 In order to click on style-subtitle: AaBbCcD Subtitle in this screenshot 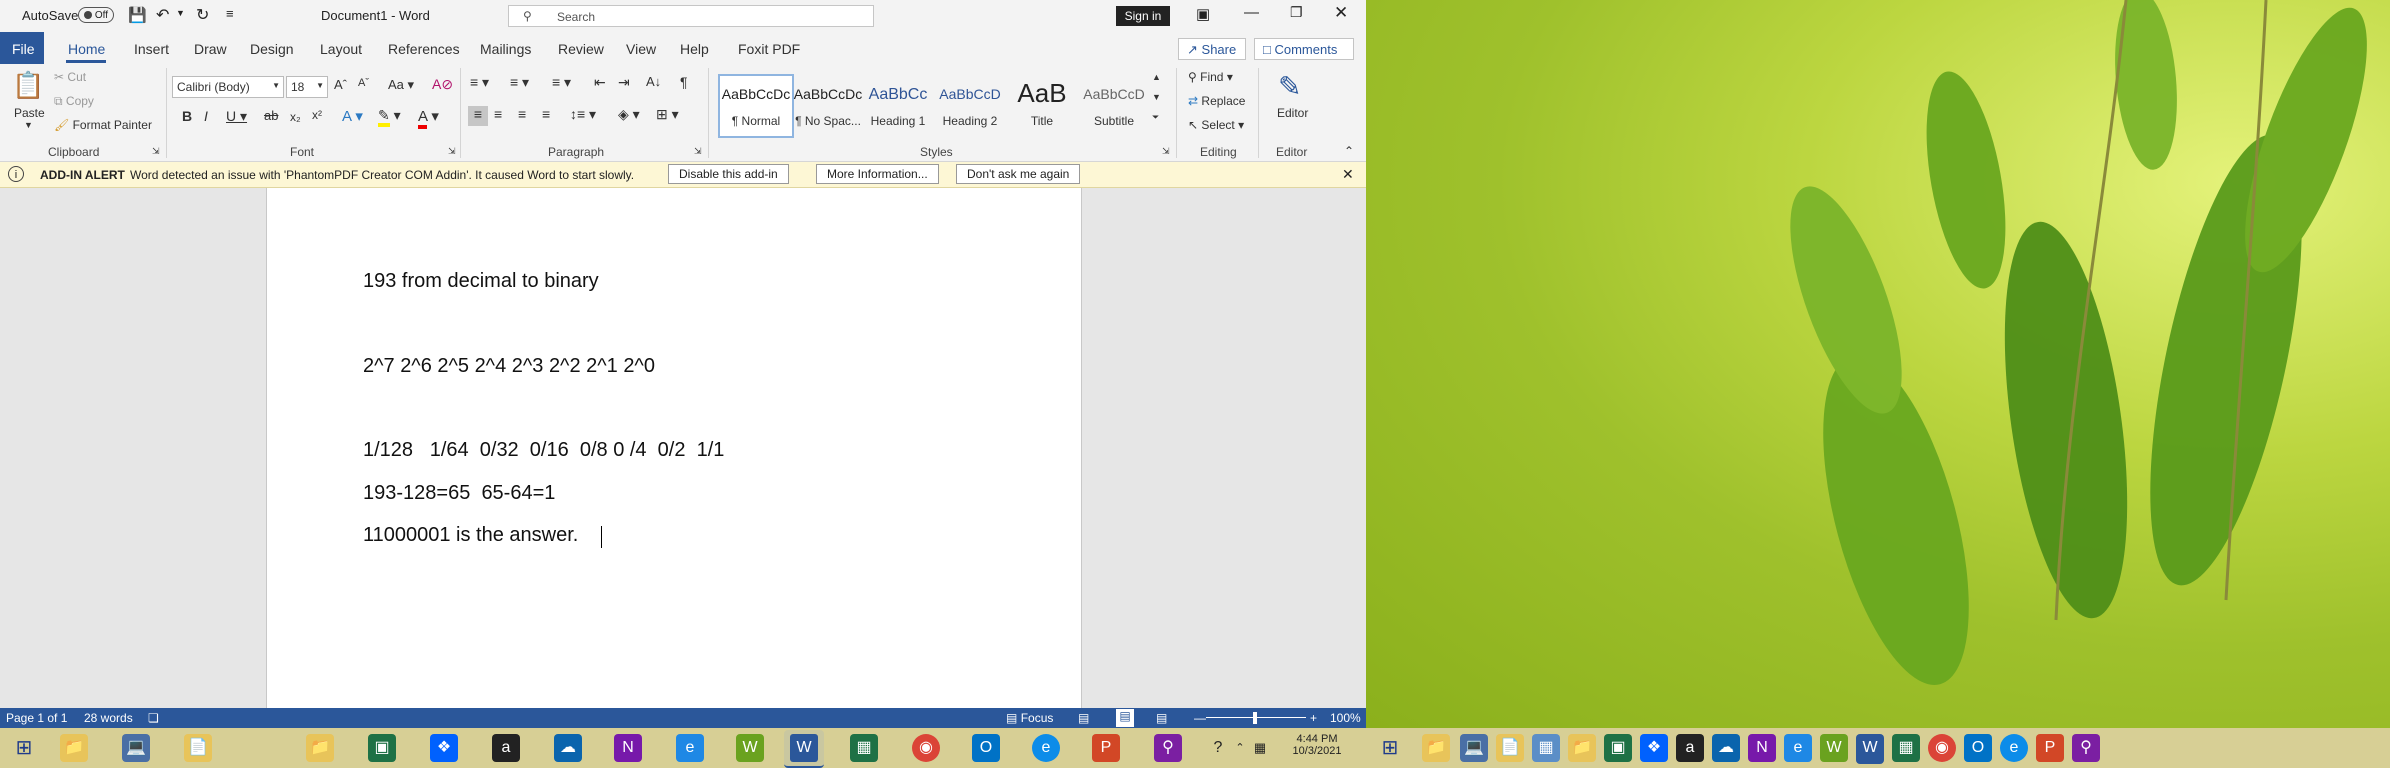, I will do `click(1114, 105)`.